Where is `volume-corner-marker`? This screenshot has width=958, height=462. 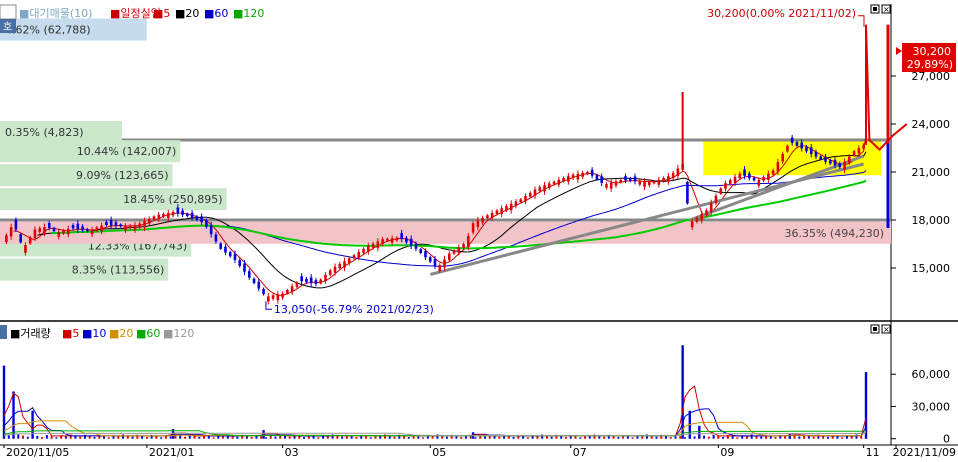
volume-corner-marker is located at coordinates (3, 332).